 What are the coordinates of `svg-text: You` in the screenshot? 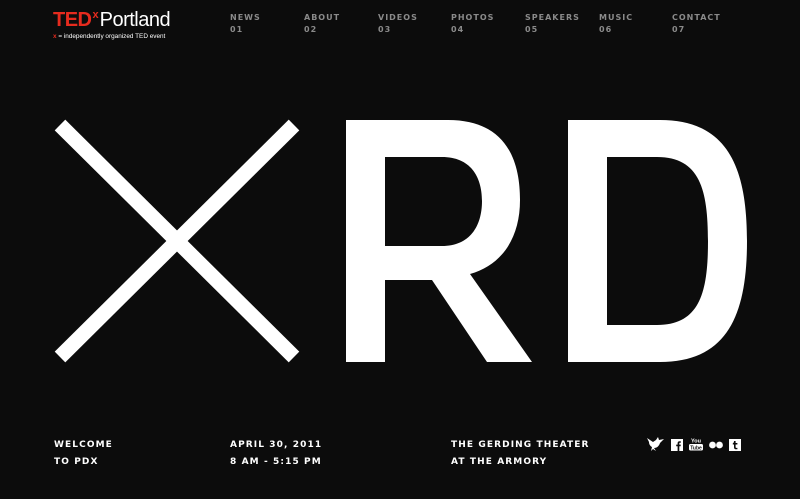 It's located at (696, 442).